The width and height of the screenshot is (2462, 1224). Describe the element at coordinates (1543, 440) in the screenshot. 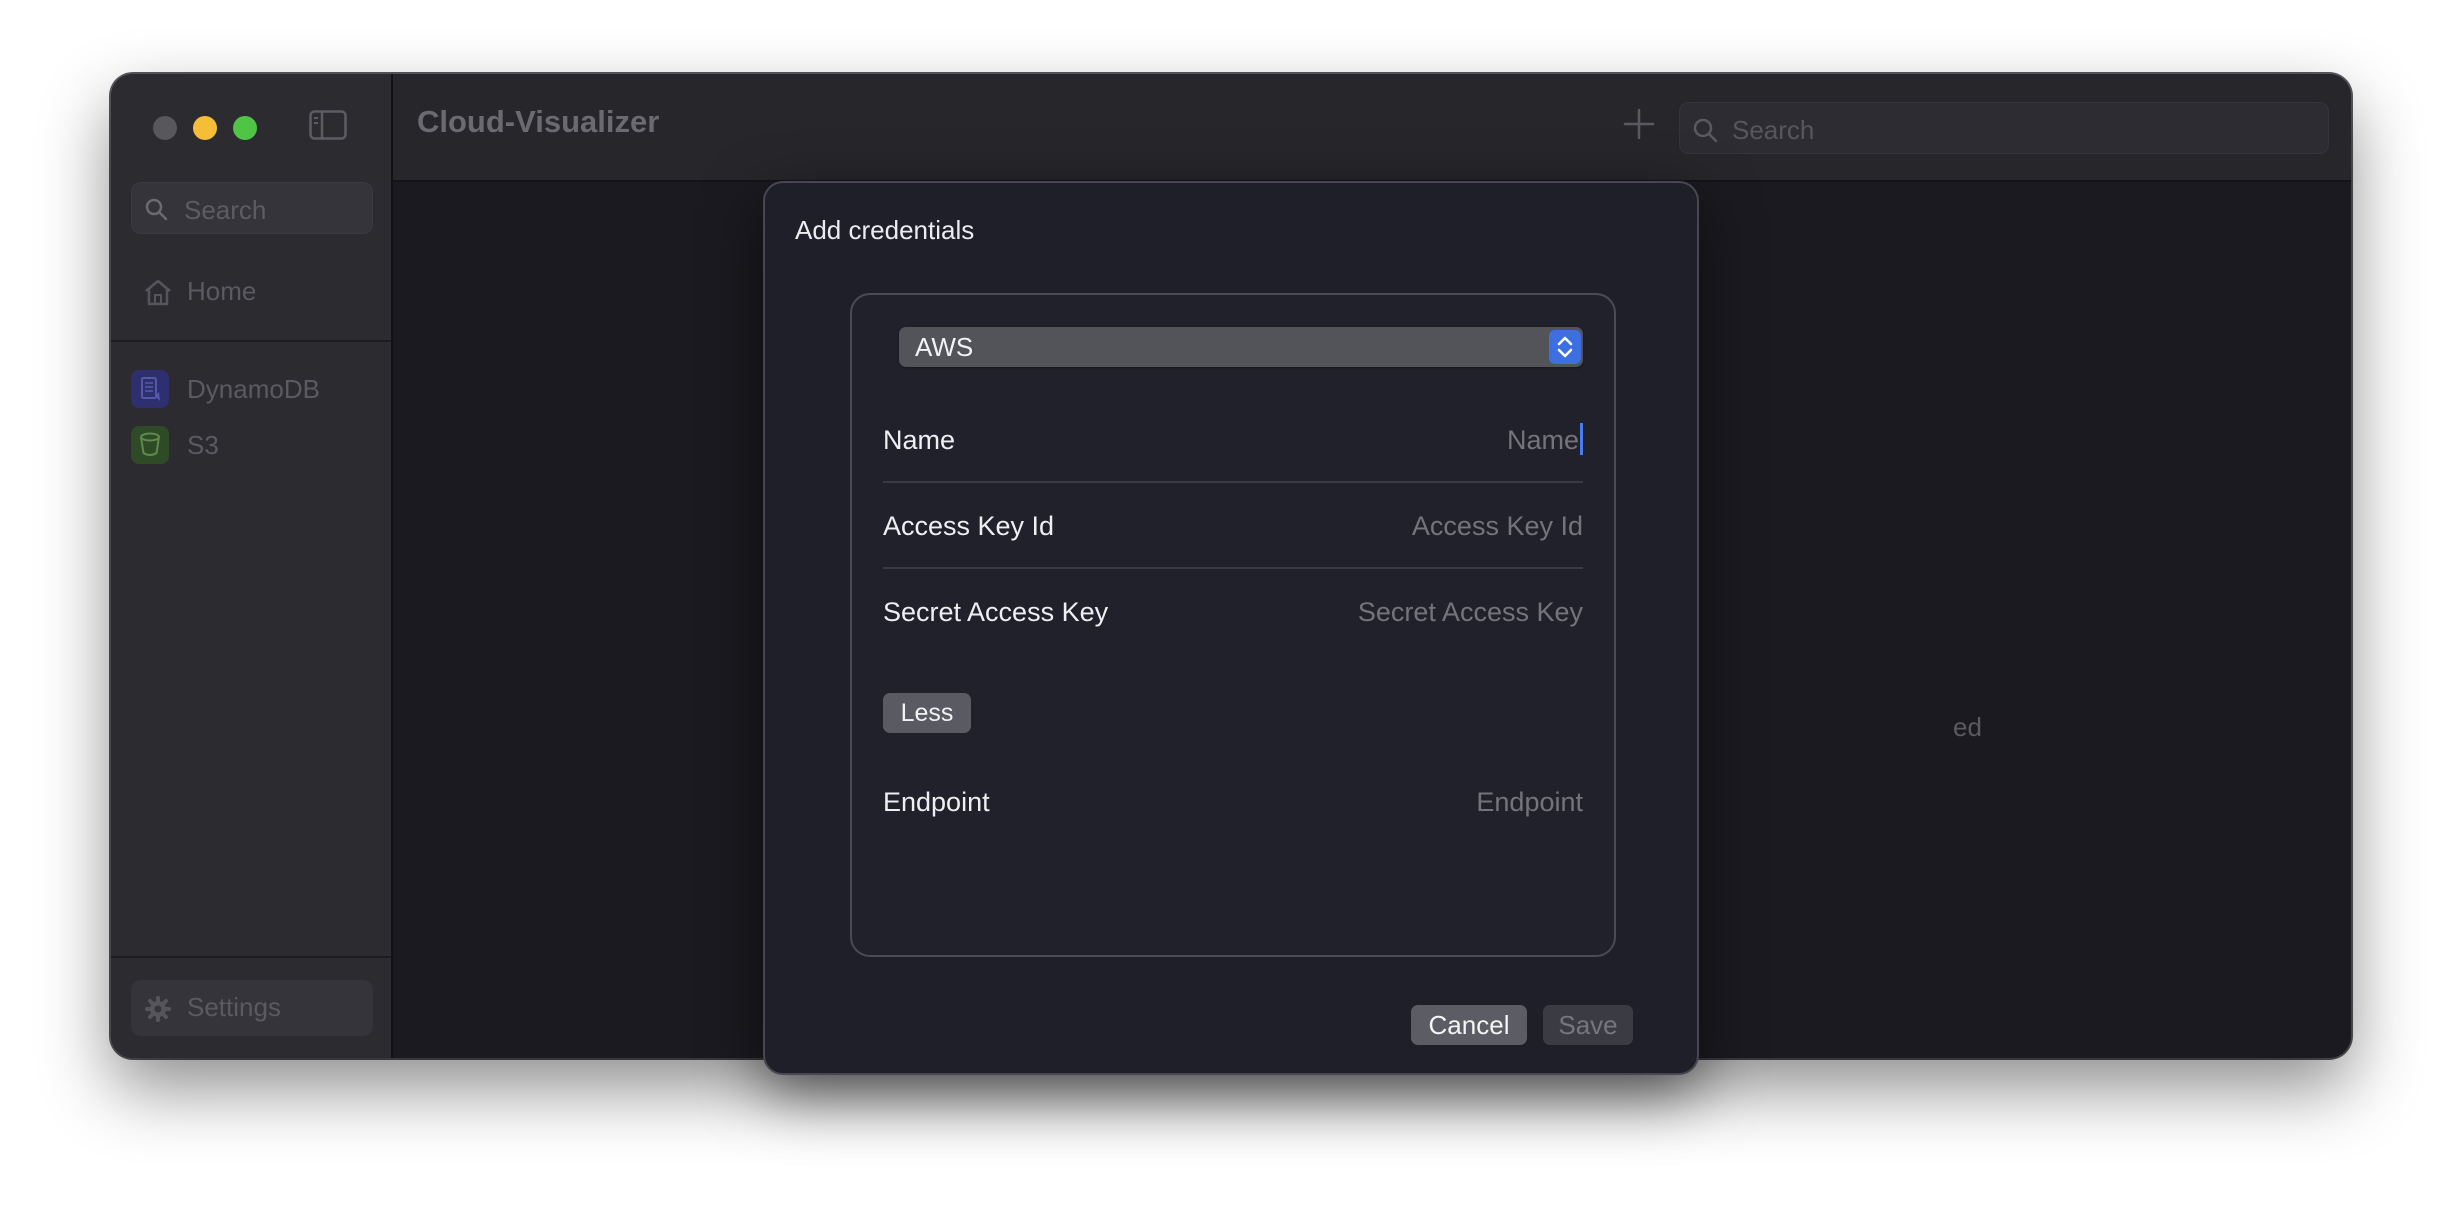

I see `name-field: Name` at that location.